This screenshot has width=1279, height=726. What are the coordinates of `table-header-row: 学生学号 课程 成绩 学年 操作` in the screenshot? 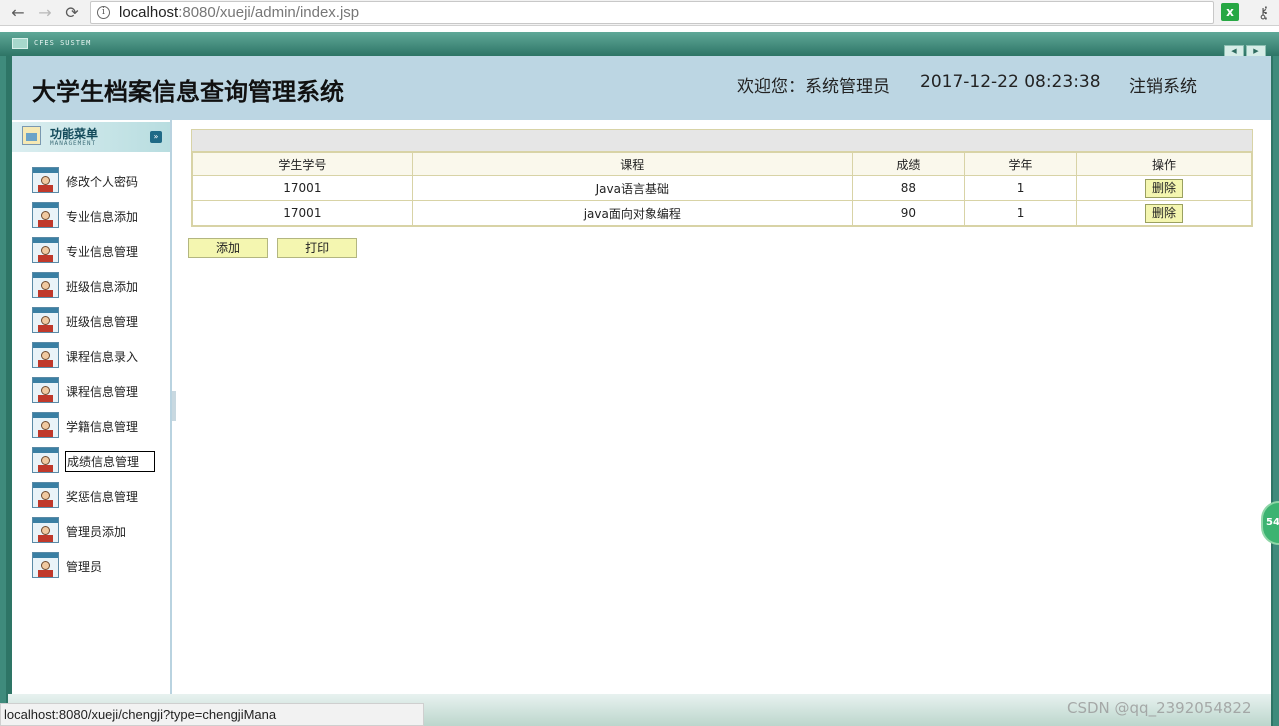 It's located at (722, 164).